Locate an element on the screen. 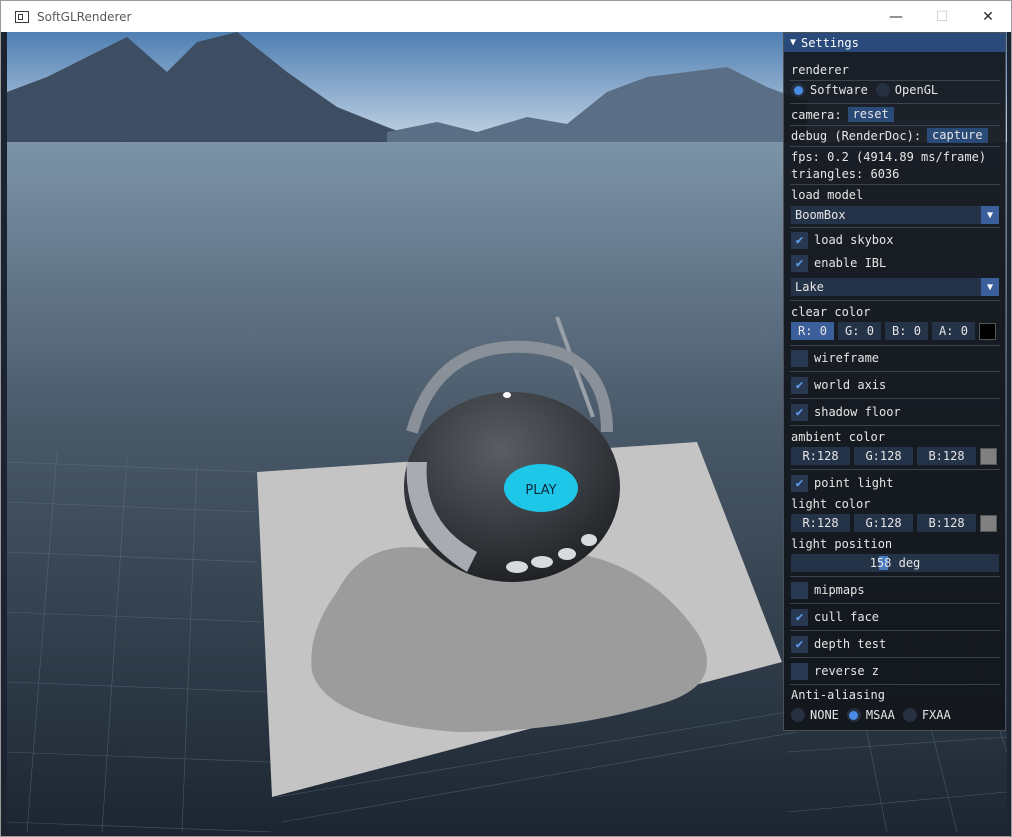 Image resolution: width=1012 pixels, height=837 pixels. ambient-color-b: B:128 is located at coordinates (946, 456).